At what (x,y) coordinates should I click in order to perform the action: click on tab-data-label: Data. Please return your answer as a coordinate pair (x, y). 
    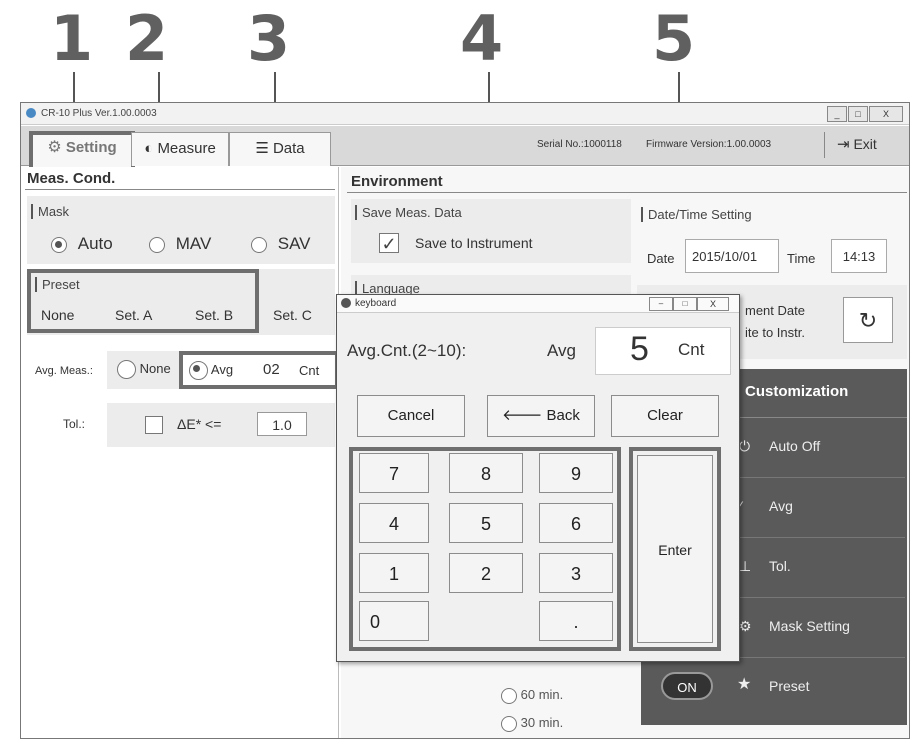
    Looking at the image, I should click on (288, 148).